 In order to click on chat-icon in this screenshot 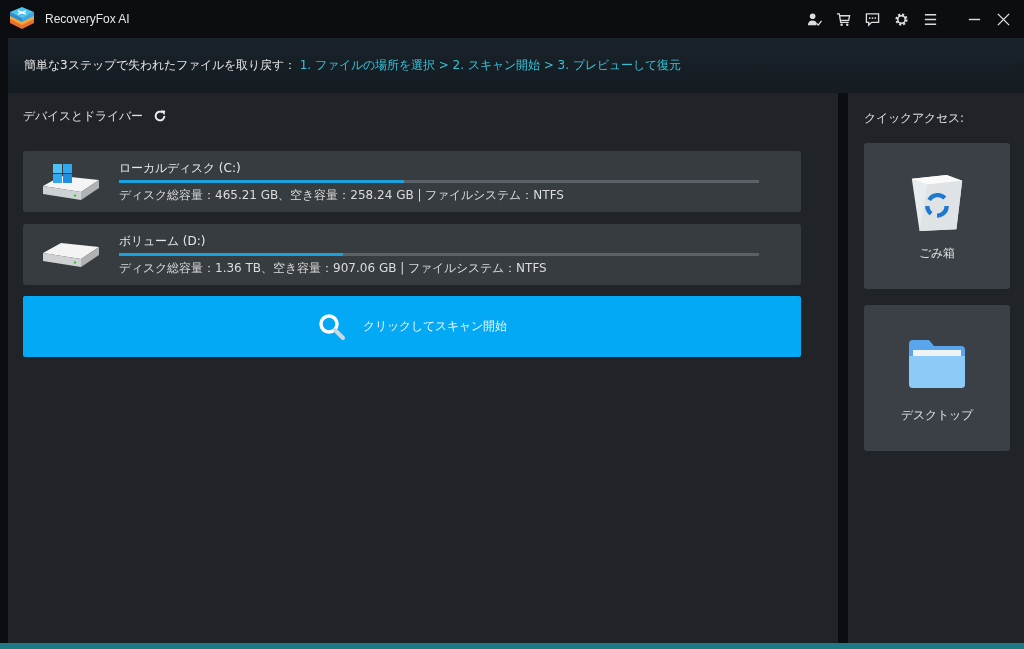, I will do `click(872, 19)`.